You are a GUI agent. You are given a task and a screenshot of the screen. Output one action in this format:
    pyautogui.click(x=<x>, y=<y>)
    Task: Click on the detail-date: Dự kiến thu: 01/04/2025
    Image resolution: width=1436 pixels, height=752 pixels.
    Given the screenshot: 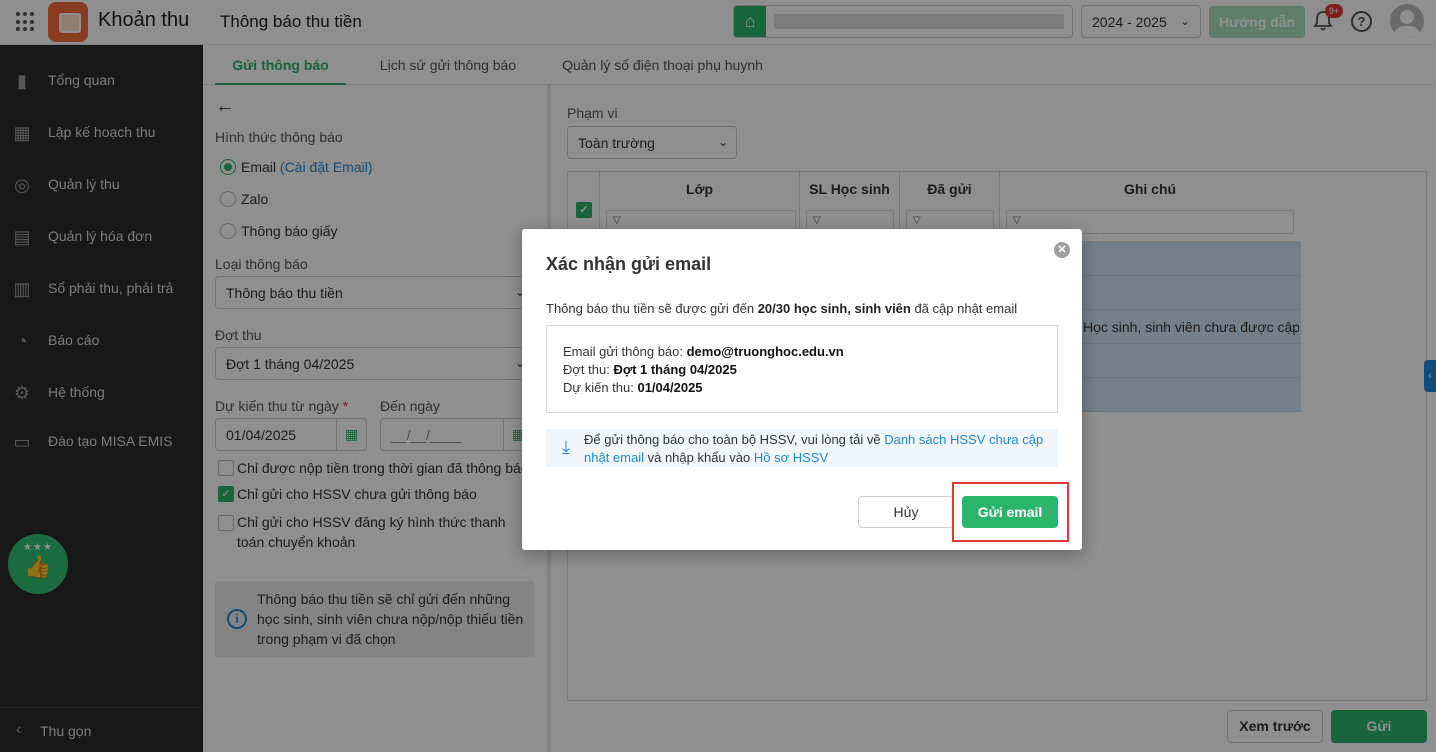 What is the action you would take?
    pyautogui.click(x=633, y=387)
    